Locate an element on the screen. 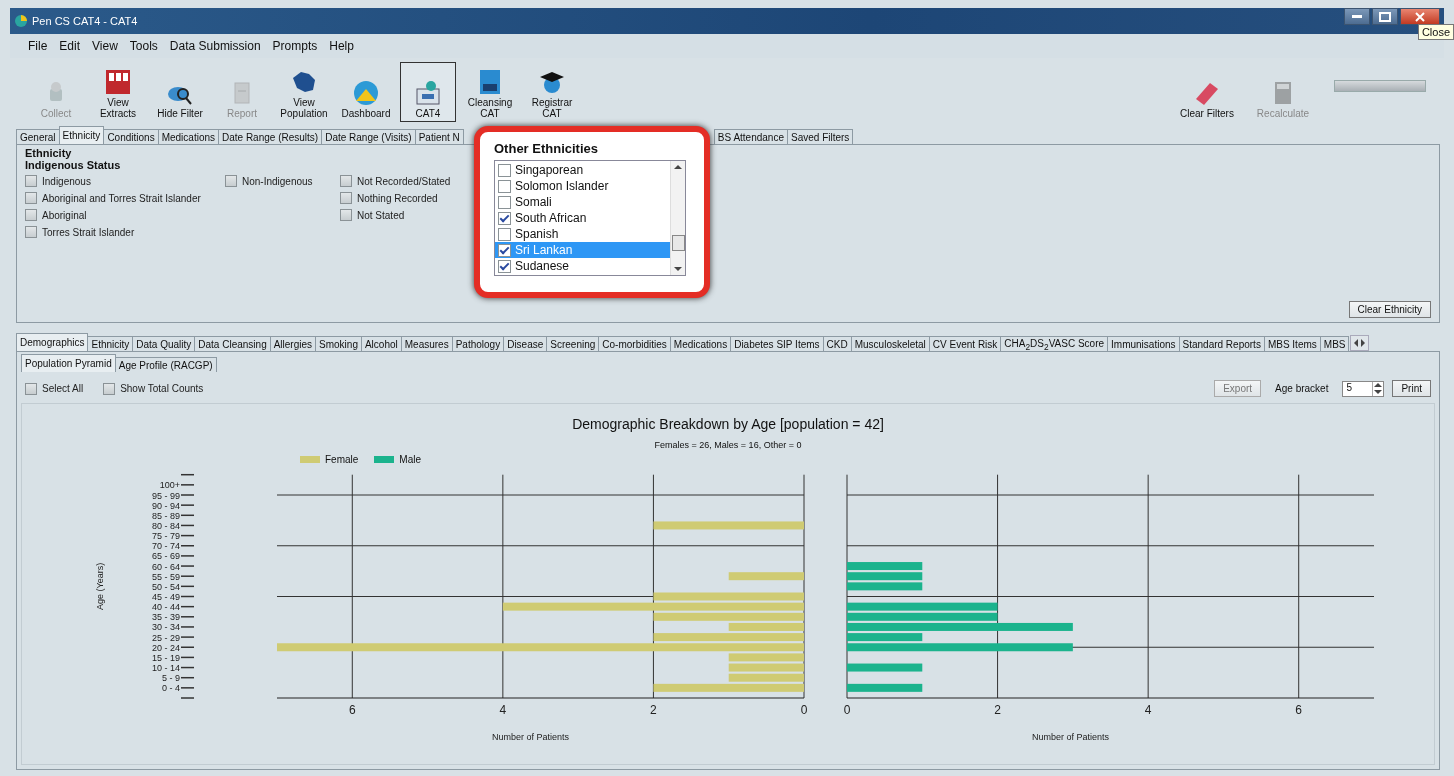  axis-tick-label: 65 - 69 is located at coordinates (165, 556).